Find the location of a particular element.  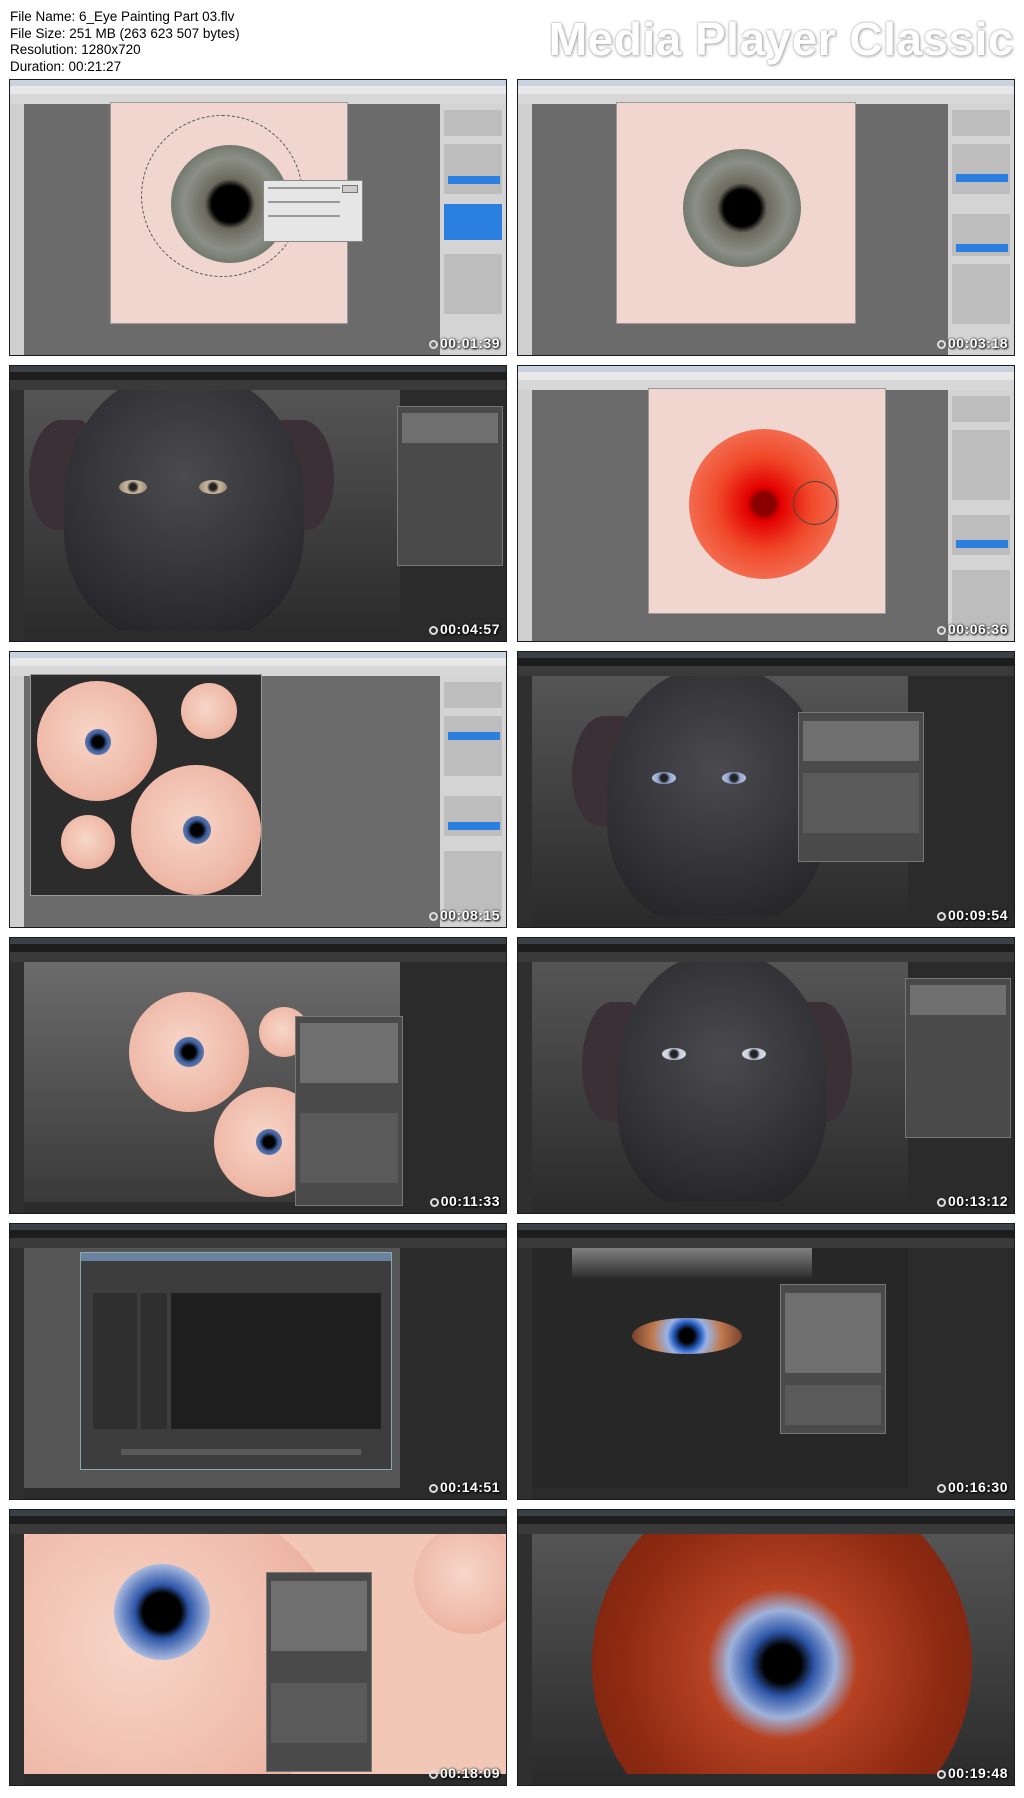

thumbnail-3: 00:04:57 is located at coordinates (258, 503).